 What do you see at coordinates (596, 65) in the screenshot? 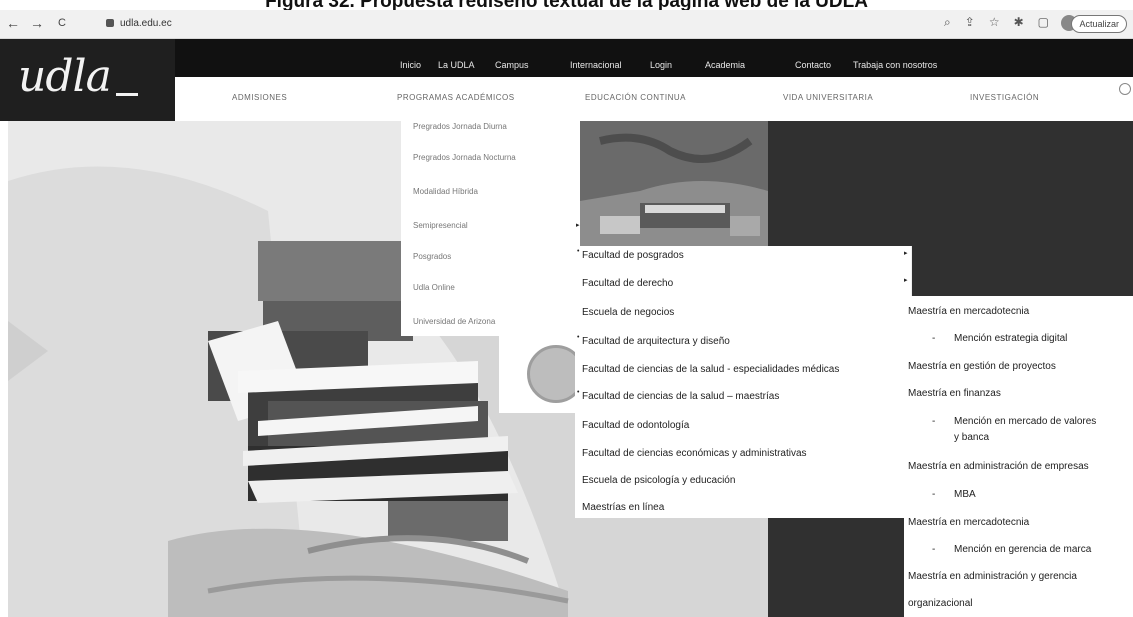
I see `util-link-internacional: Internacional` at bounding box center [596, 65].